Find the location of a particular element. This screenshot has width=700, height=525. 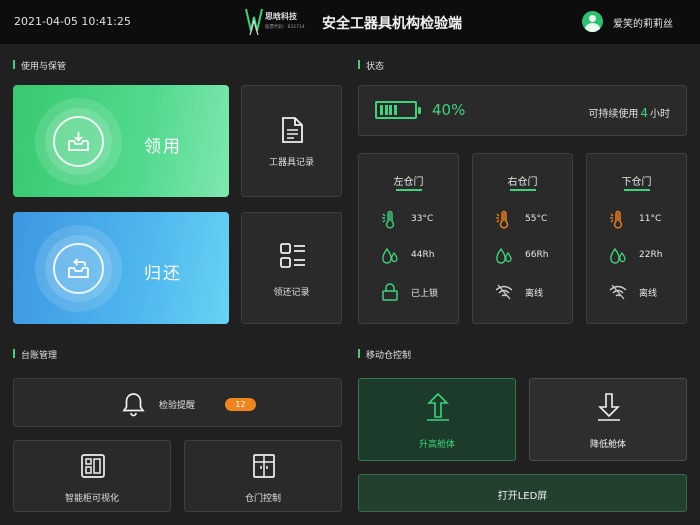

inspection-reminder-button: 检验提醒 12 is located at coordinates (177, 402).